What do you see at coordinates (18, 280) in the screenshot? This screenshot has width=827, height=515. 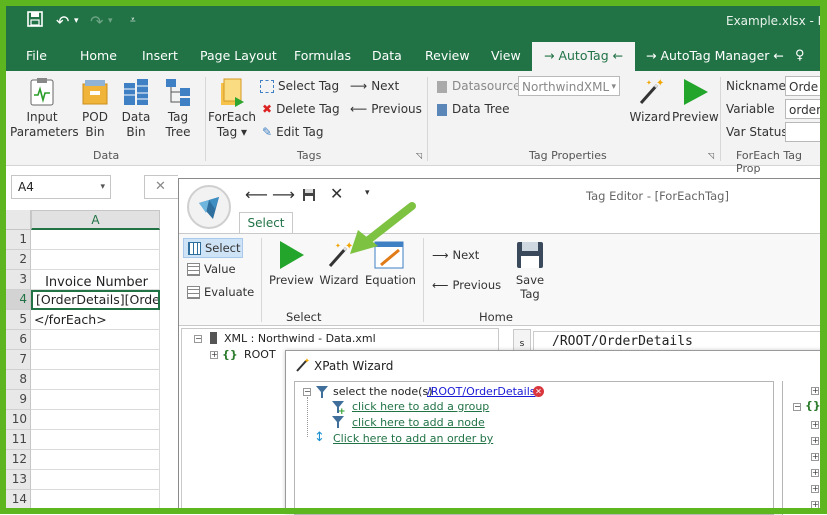 I see `row-header: 3` at bounding box center [18, 280].